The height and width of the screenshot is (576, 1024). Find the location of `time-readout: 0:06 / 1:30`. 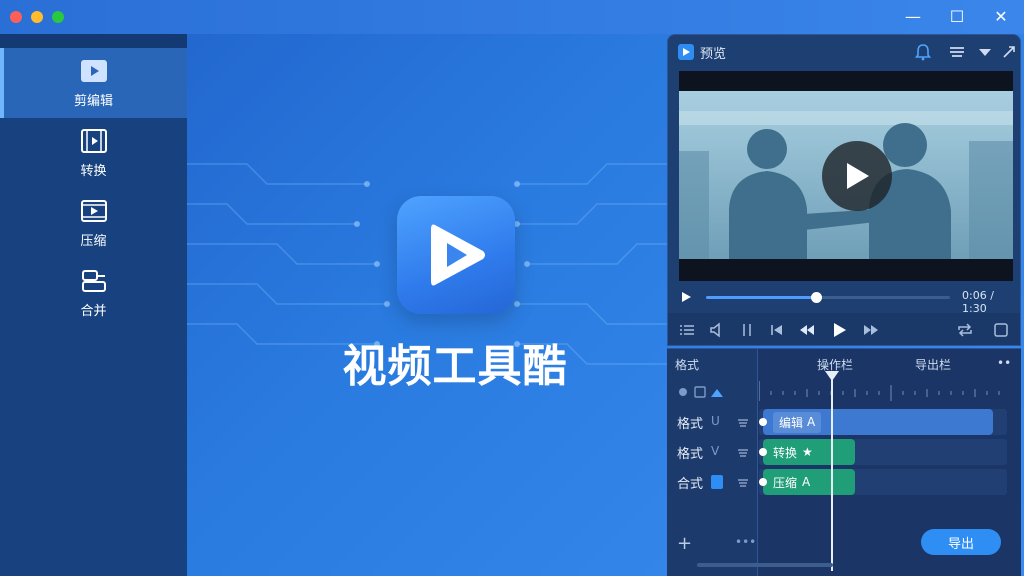

time-readout: 0:06 / 1:30 is located at coordinates (978, 302).